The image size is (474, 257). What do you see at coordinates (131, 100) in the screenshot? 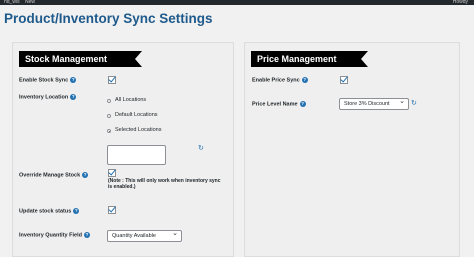
I see `radio-all-locations-label: All Locations` at bounding box center [131, 100].